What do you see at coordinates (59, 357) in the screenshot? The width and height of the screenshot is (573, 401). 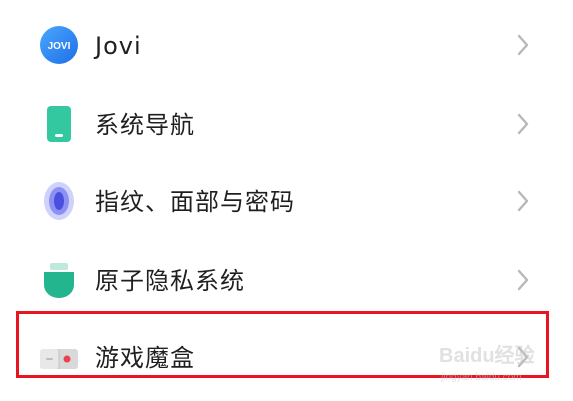 I see `game-box-icon` at bounding box center [59, 357].